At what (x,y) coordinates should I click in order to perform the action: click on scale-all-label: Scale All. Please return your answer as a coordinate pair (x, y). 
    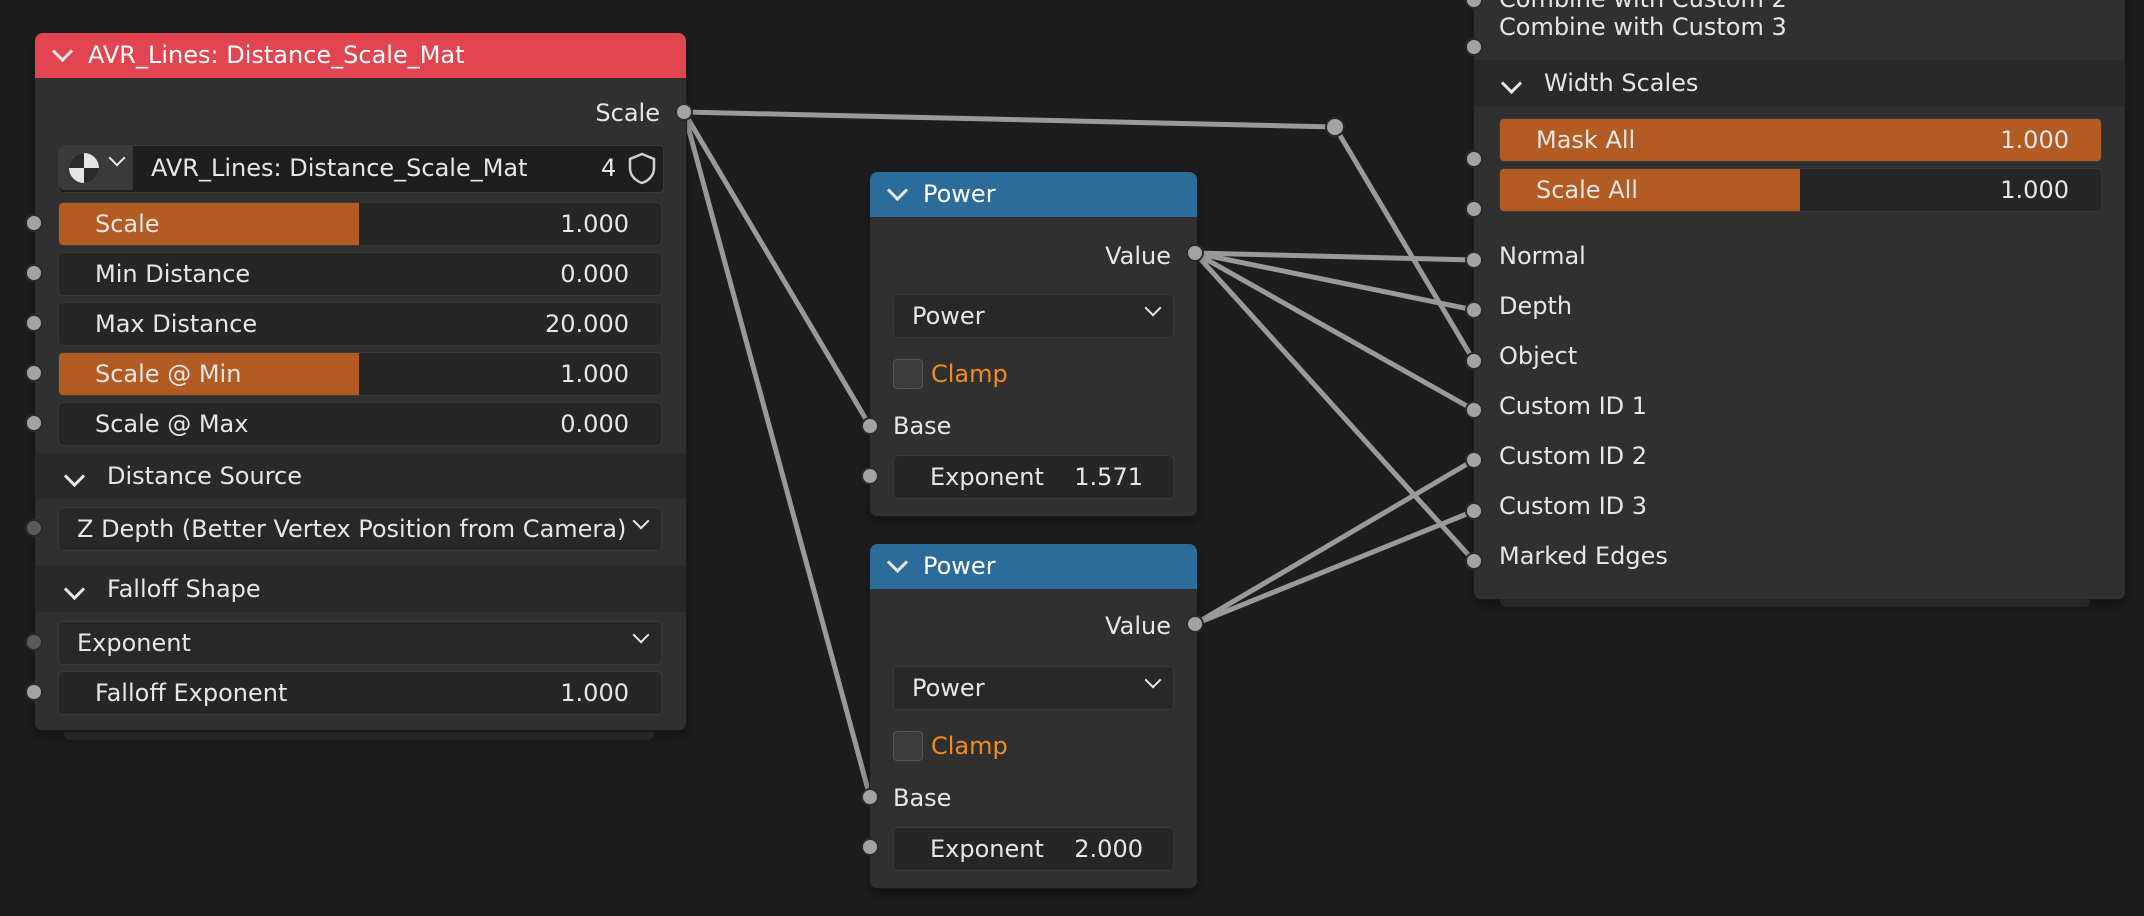
    Looking at the image, I should click on (1587, 190).